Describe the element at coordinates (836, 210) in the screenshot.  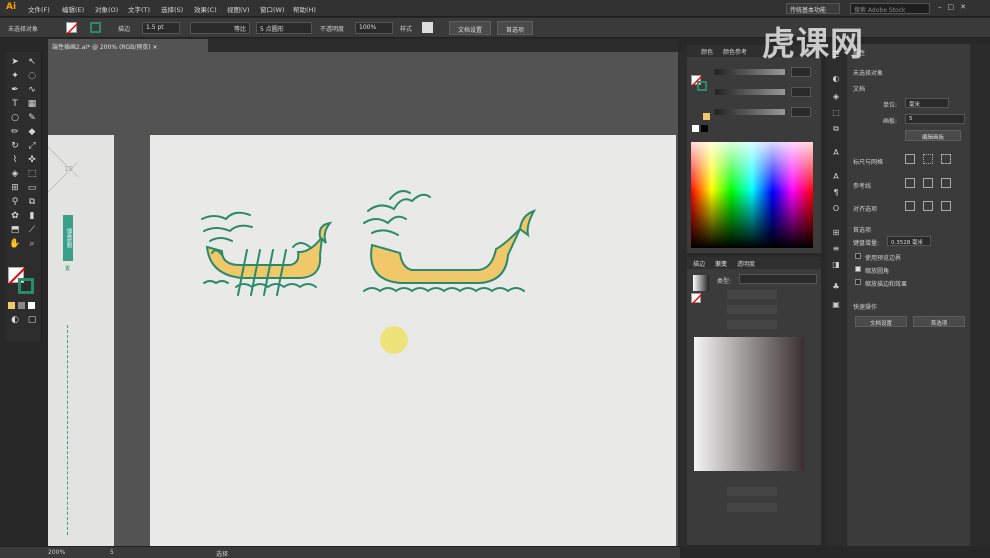
I see `opentype-icon: O` at that location.